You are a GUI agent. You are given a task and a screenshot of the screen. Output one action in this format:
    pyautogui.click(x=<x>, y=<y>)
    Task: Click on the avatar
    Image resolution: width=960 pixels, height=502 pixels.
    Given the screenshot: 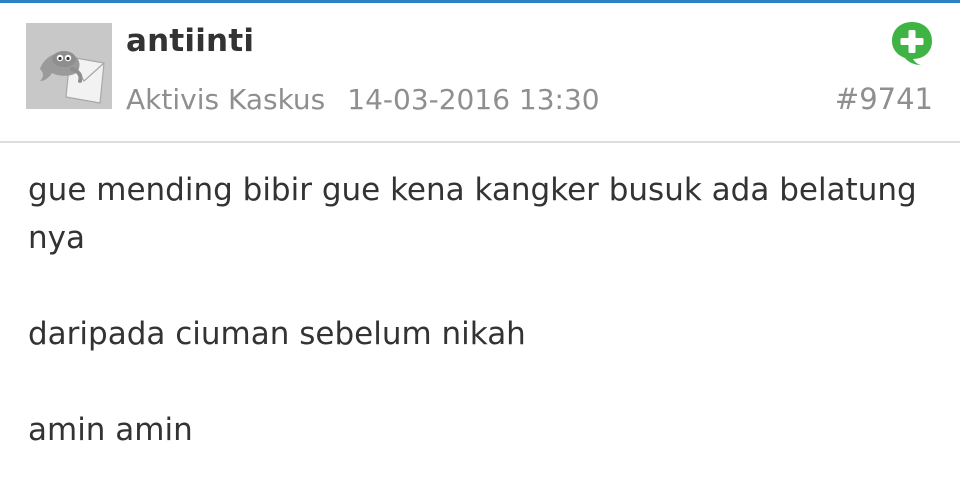 What is the action you would take?
    pyautogui.click(x=69, y=66)
    